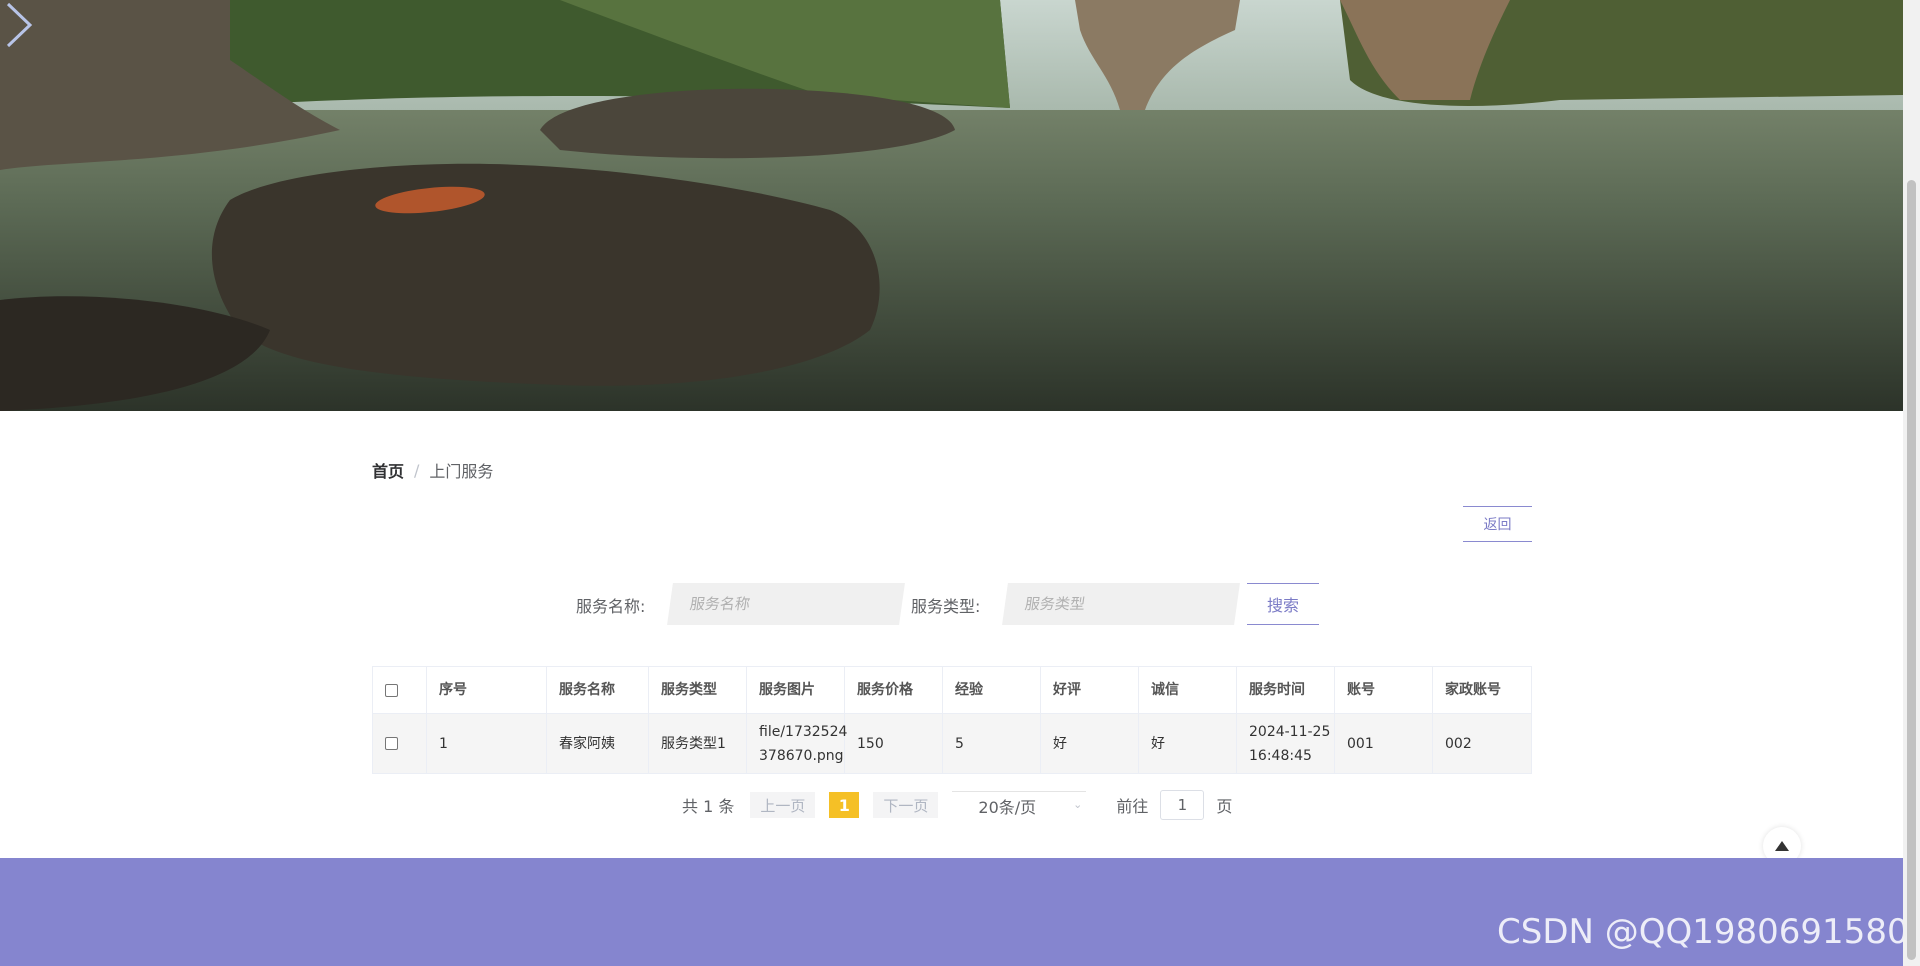 This screenshot has height=966, width=1920. I want to click on column-header: 好评, so click(1090, 690).